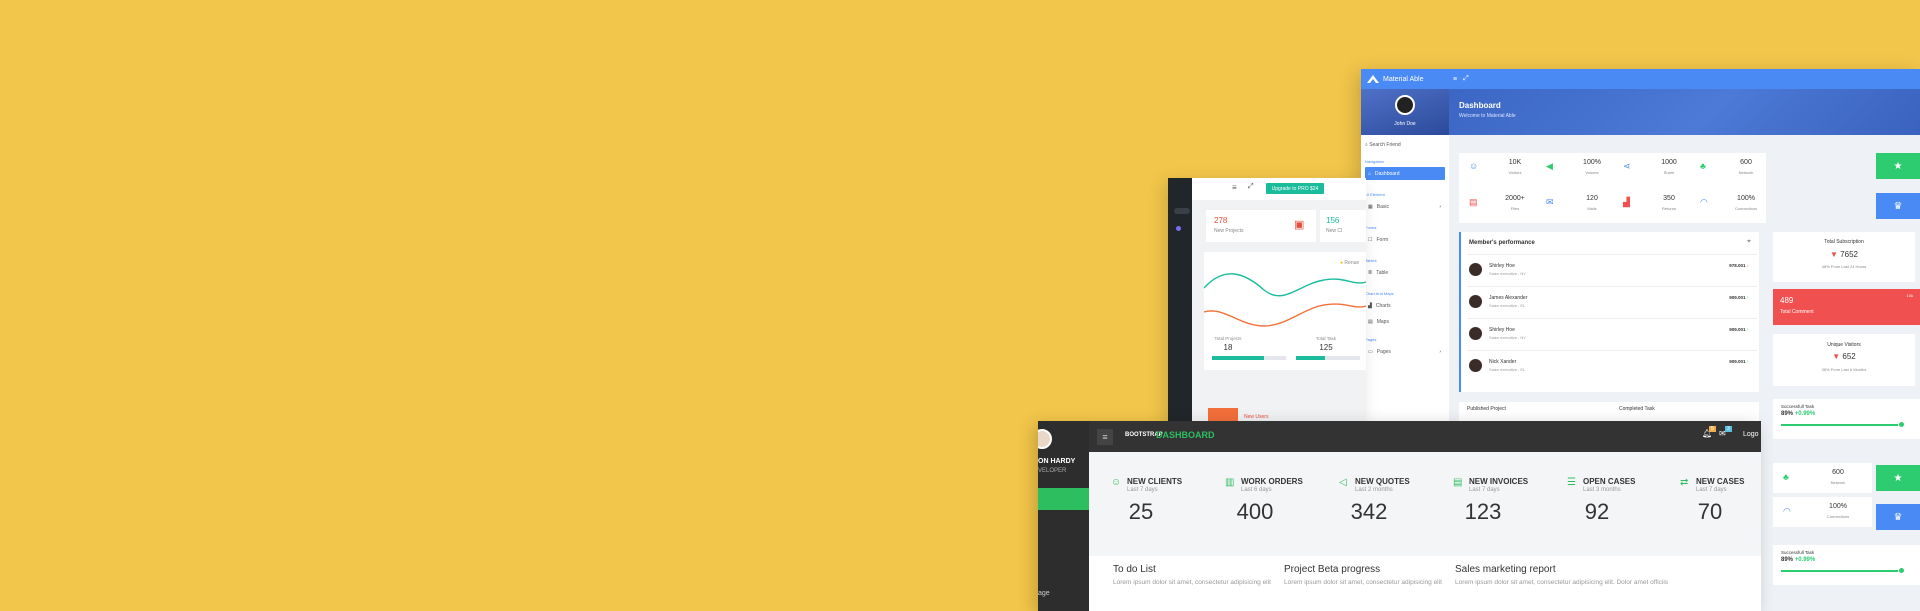 The width and height of the screenshot is (1920, 611). Describe the element at coordinates (1495, 169) in the screenshot. I see `stat-visitors: ☺ 10K Visitors` at that location.